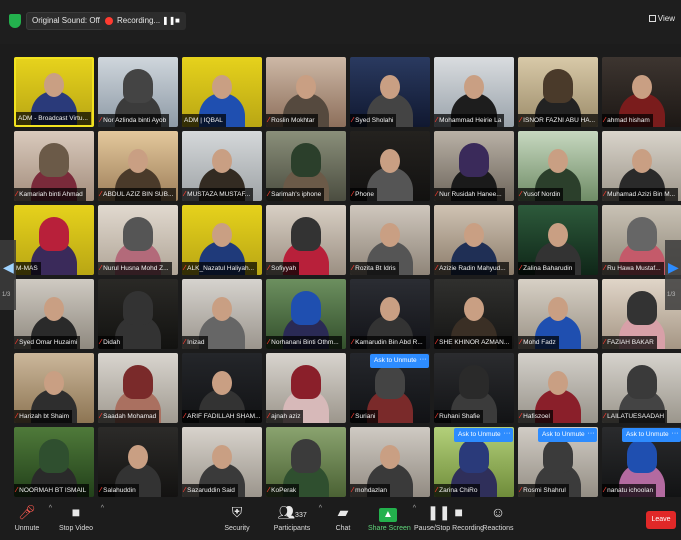 This screenshot has height=540, width=681. Describe the element at coordinates (130, 416) in the screenshot. I see `participant-name-label: Saadah Mohamad` at that location.